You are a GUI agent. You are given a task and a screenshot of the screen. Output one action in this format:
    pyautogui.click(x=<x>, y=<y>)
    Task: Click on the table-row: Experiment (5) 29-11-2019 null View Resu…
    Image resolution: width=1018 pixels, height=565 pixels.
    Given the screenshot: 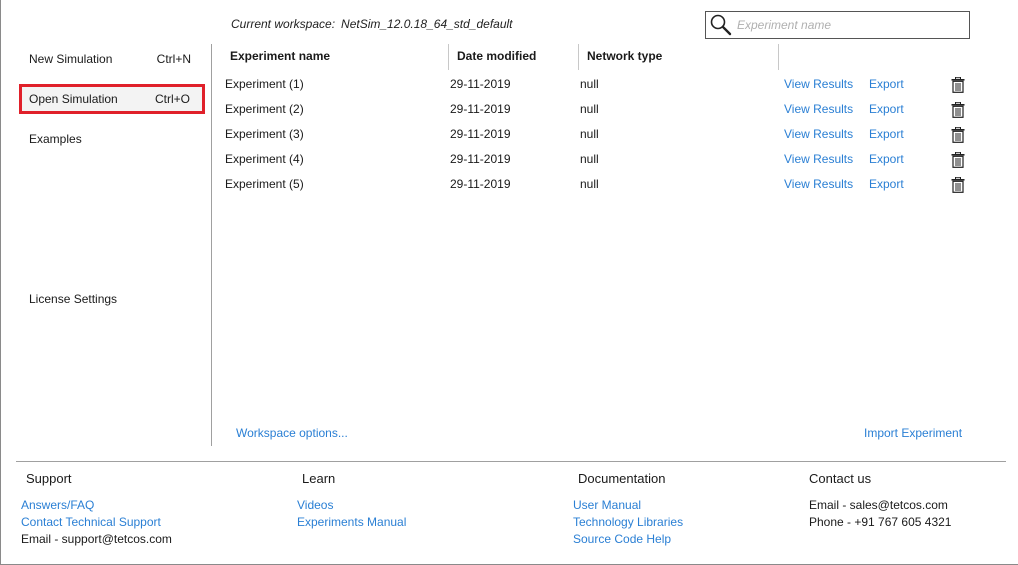 What is the action you would take?
    pyautogui.click(x=602, y=184)
    